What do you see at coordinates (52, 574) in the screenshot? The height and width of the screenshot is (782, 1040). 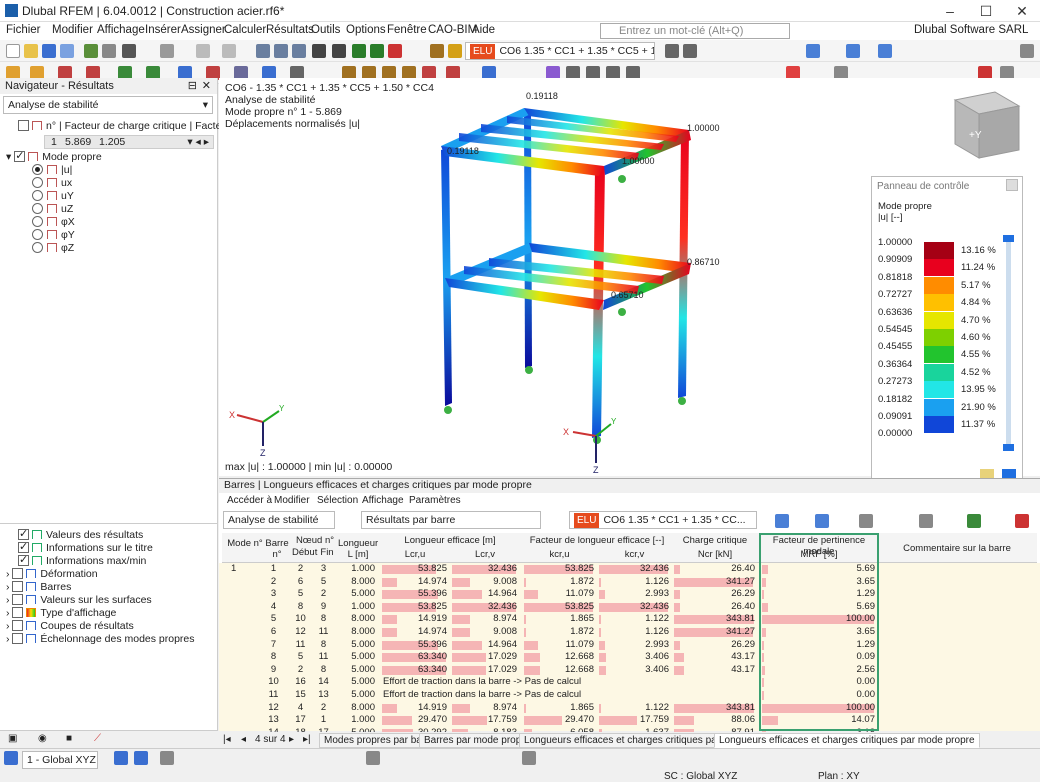 I see `option-deformation: › Déformation` at bounding box center [52, 574].